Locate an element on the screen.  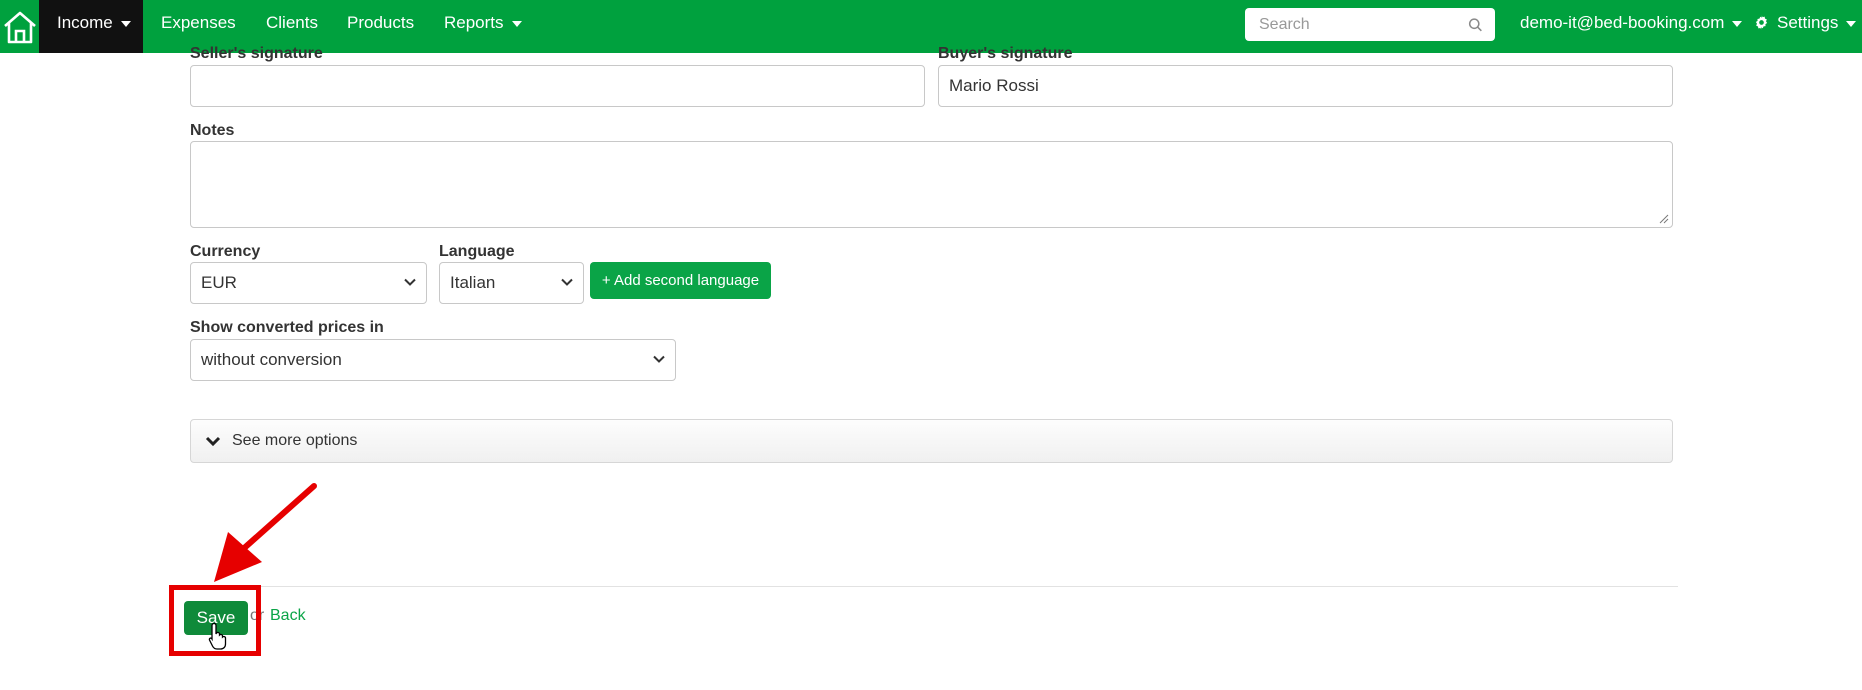
nav-reports-label: Reports is located at coordinates (474, 22).